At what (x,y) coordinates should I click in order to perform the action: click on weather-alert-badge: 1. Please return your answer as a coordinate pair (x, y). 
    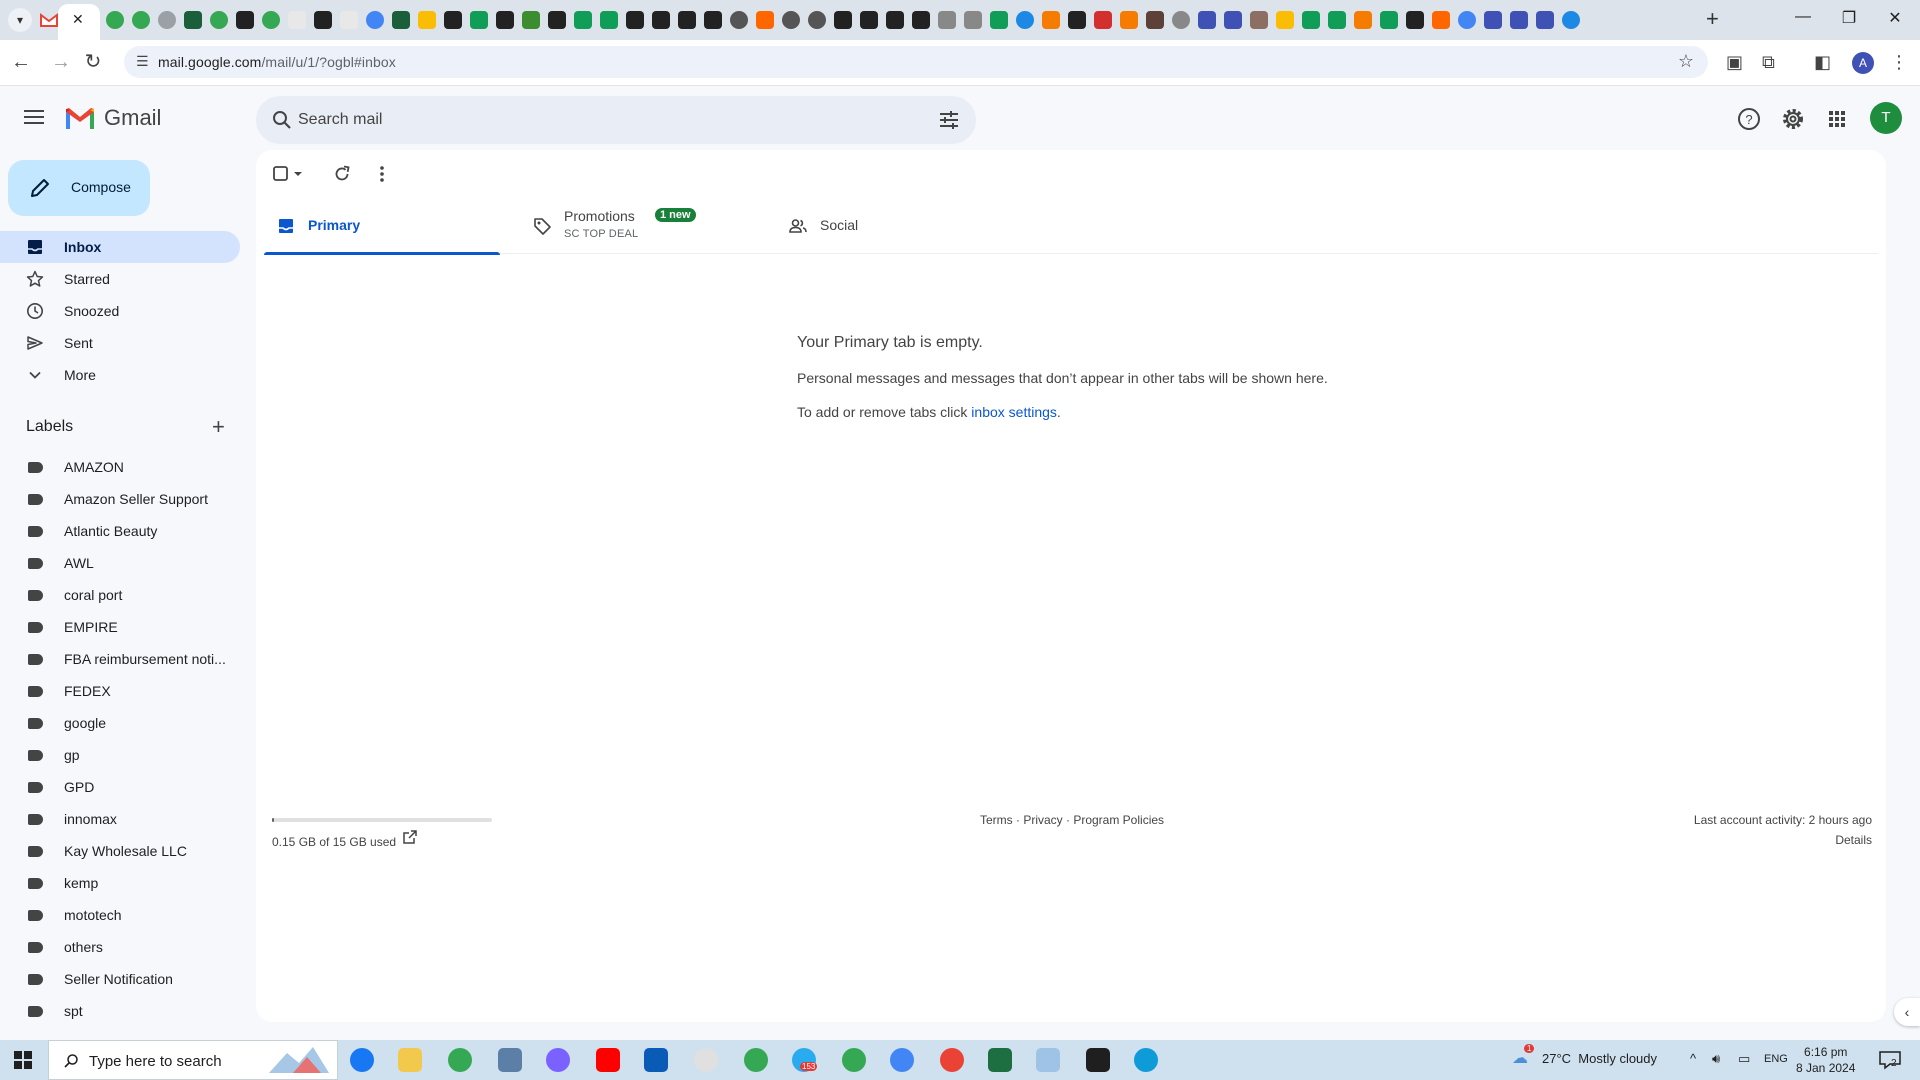
    Looking at the image, I should click on (1529, 1048).